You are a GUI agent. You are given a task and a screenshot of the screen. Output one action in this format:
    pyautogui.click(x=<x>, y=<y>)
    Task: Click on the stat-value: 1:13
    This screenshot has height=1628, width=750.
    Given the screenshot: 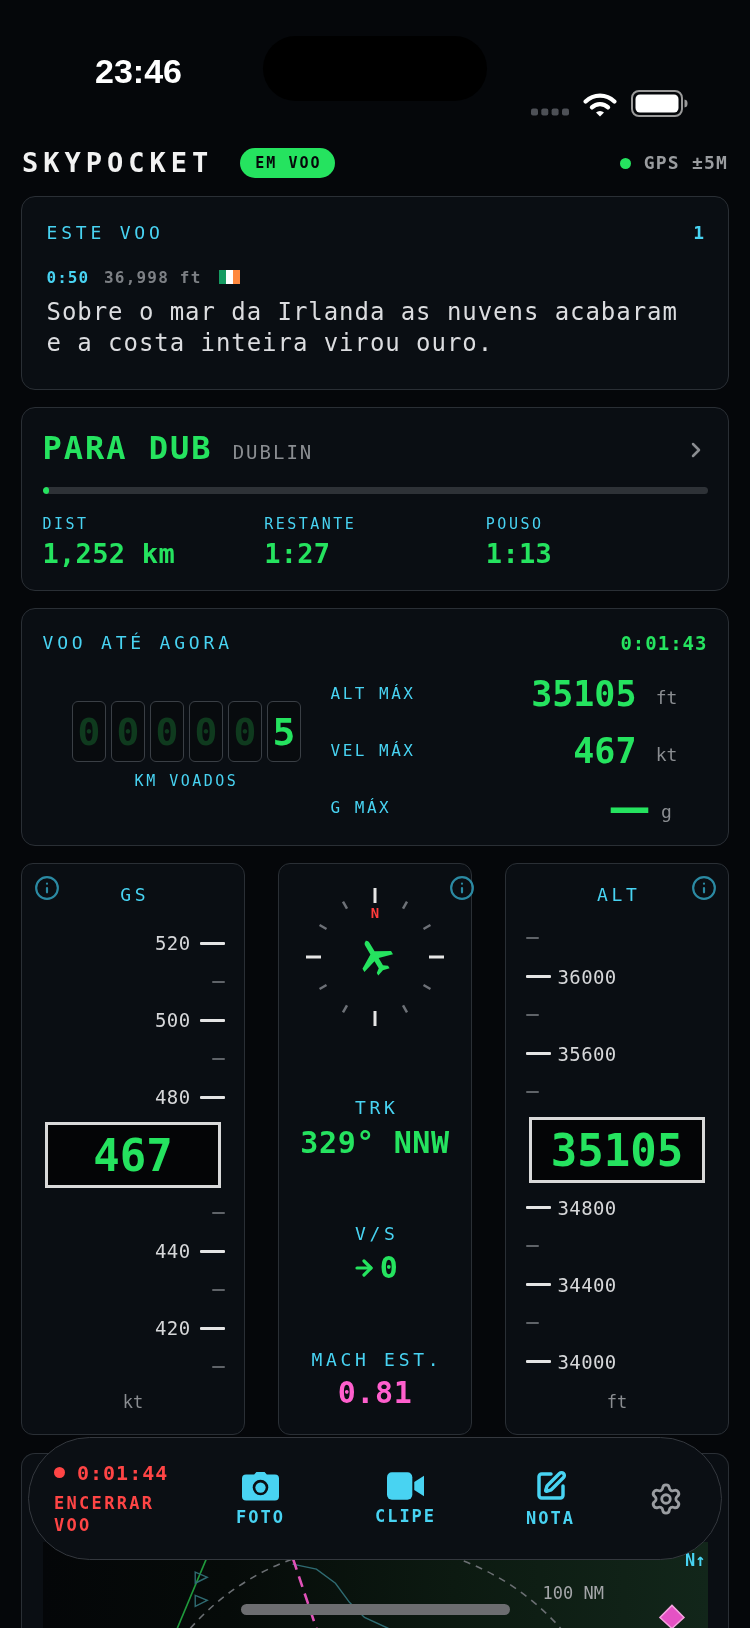 What is the action you would take?
    pyautogui.click(x=519, y=553)
    